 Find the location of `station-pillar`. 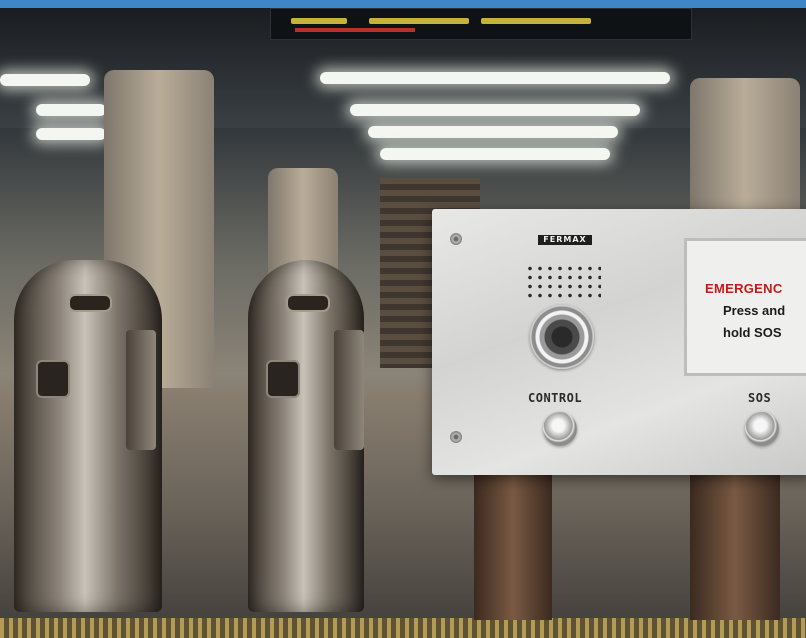

station-pillar is located at coordinates (745, 148).